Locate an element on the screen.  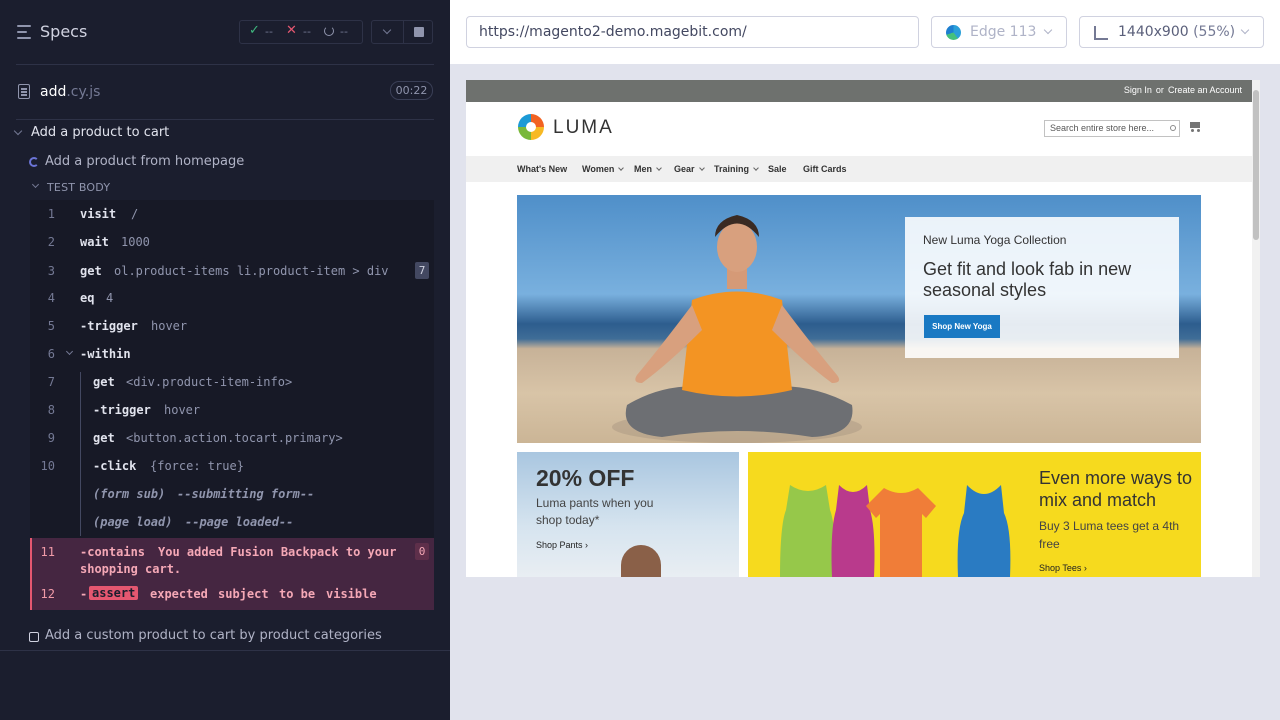
pants-description: Luma pants when you shop today* is located at coordinates (595, 511).